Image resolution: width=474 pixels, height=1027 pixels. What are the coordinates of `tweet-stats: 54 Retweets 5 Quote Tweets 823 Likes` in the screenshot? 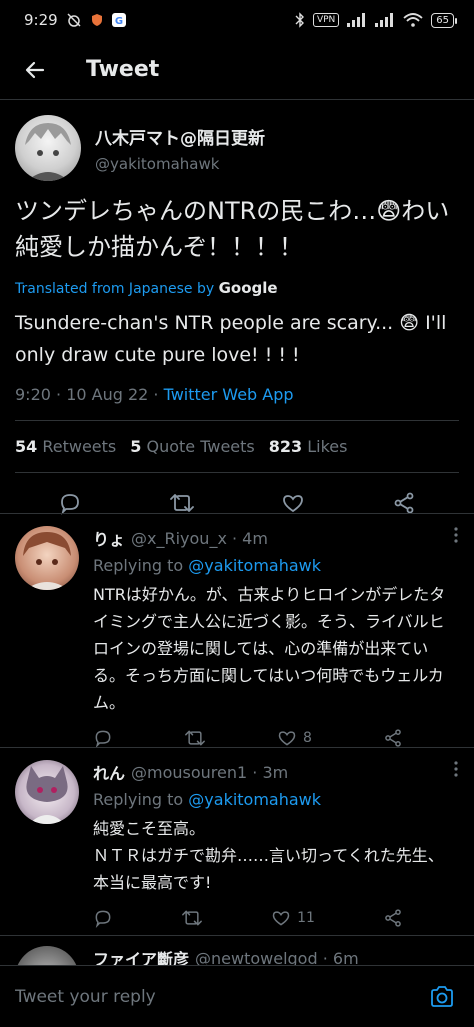 It's located at (237, 447).